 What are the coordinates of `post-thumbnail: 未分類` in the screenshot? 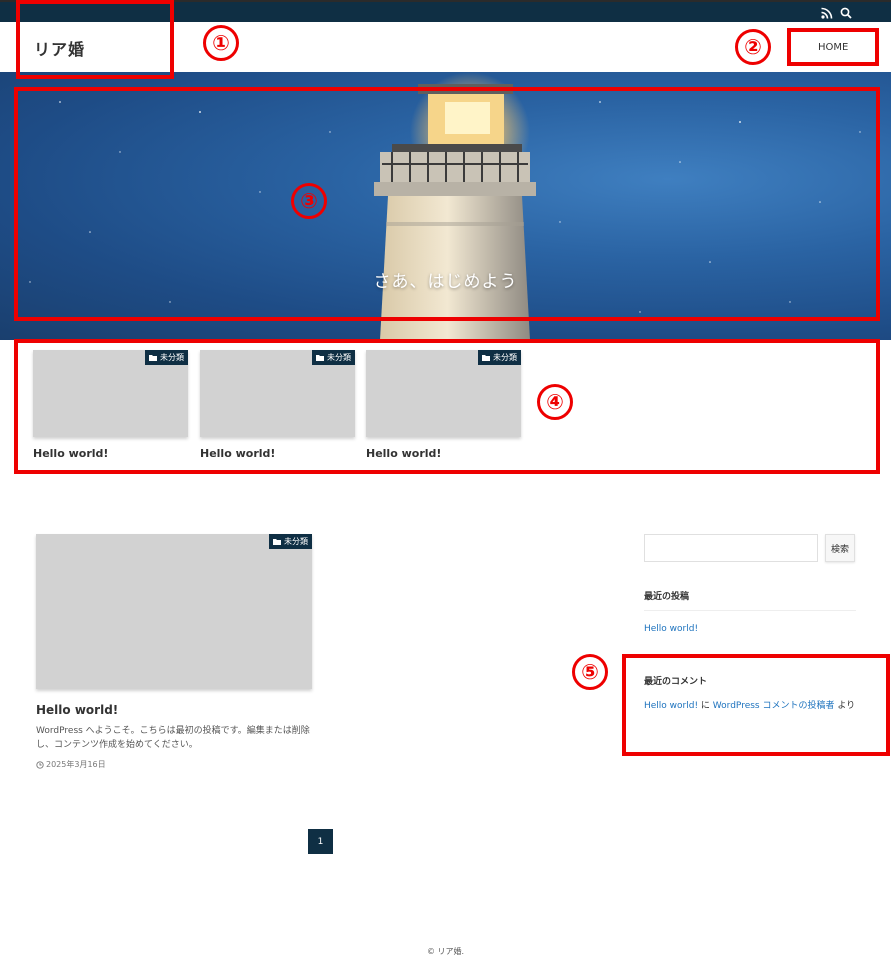 It's located at (174, 611).